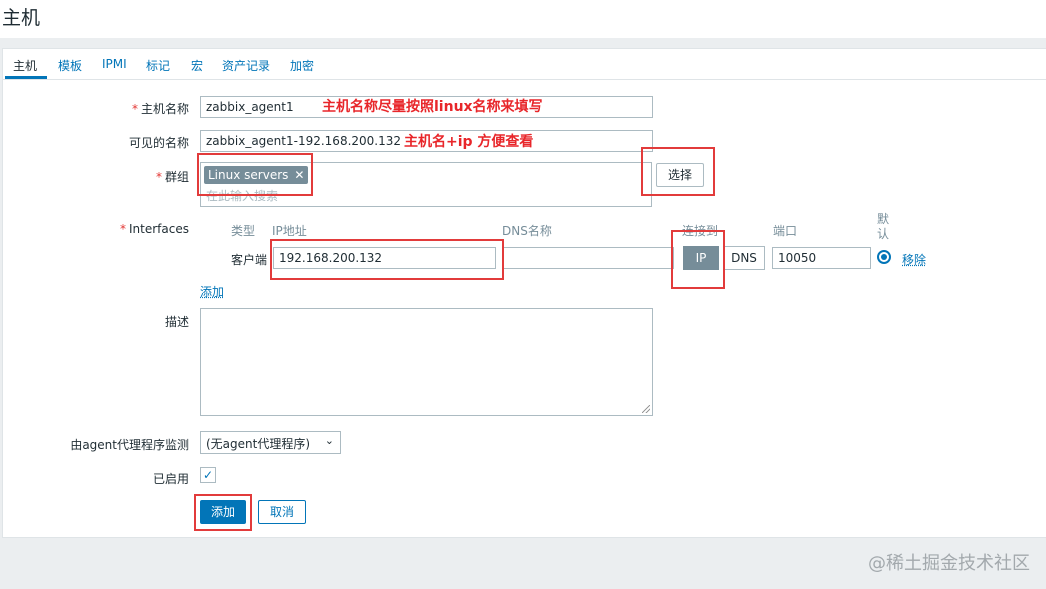  I want to click on chevron-down-icon: ⌄, so click(329, 440).